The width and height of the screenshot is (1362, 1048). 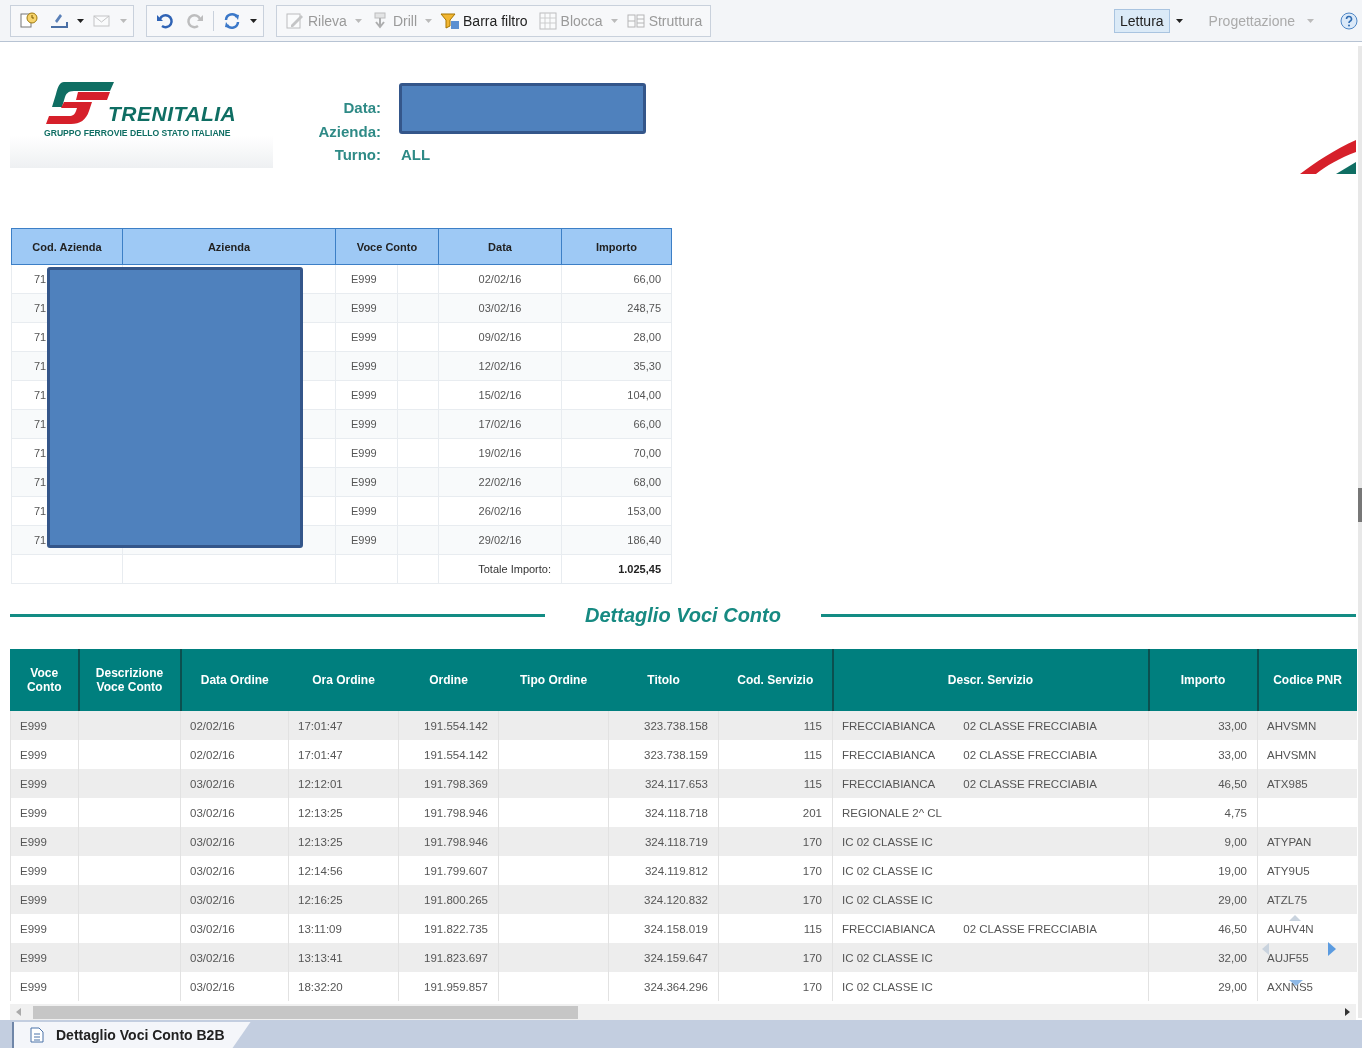 I want to click on table-cell: 191.798.369, so click(x=448, y=783).